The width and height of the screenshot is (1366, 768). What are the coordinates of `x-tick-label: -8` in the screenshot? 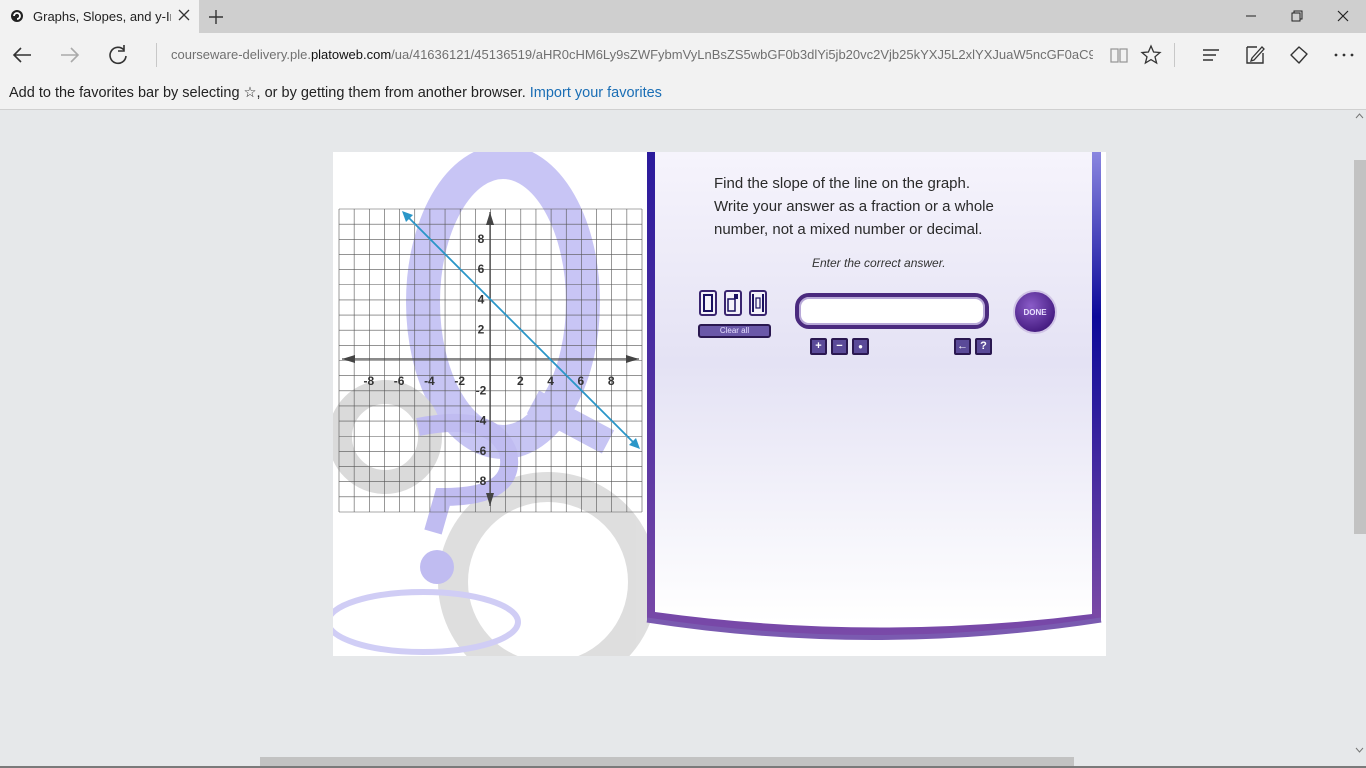 It's located at (368, 381).